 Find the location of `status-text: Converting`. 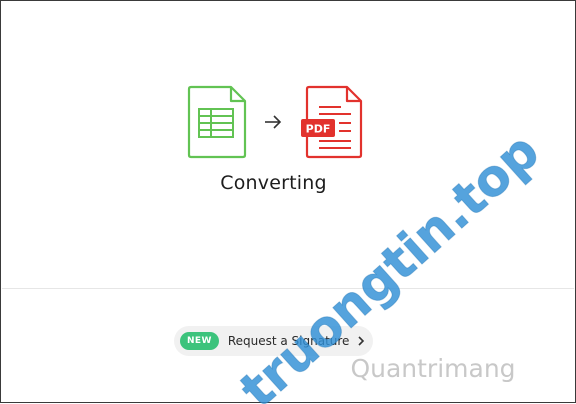

status-text: Converting is located at coordinates (273, 183).